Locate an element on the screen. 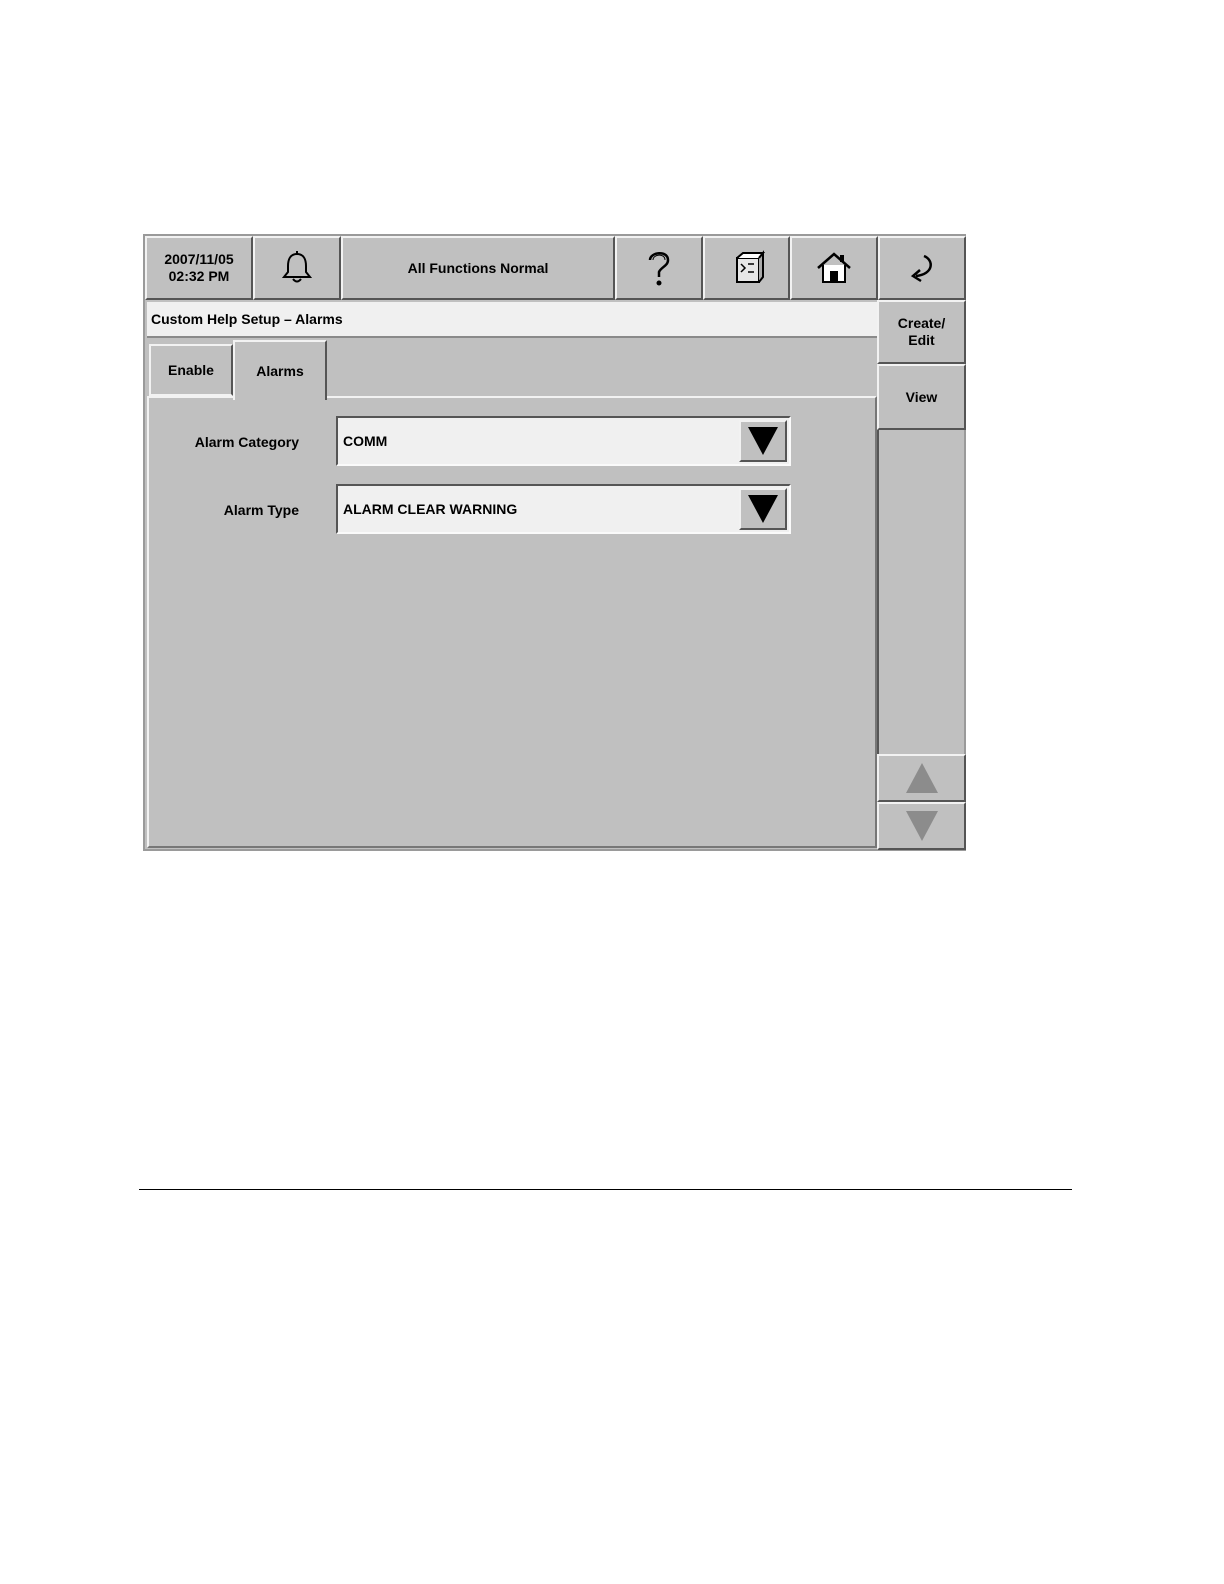  view-label: View is located at coordinates (921, 396).